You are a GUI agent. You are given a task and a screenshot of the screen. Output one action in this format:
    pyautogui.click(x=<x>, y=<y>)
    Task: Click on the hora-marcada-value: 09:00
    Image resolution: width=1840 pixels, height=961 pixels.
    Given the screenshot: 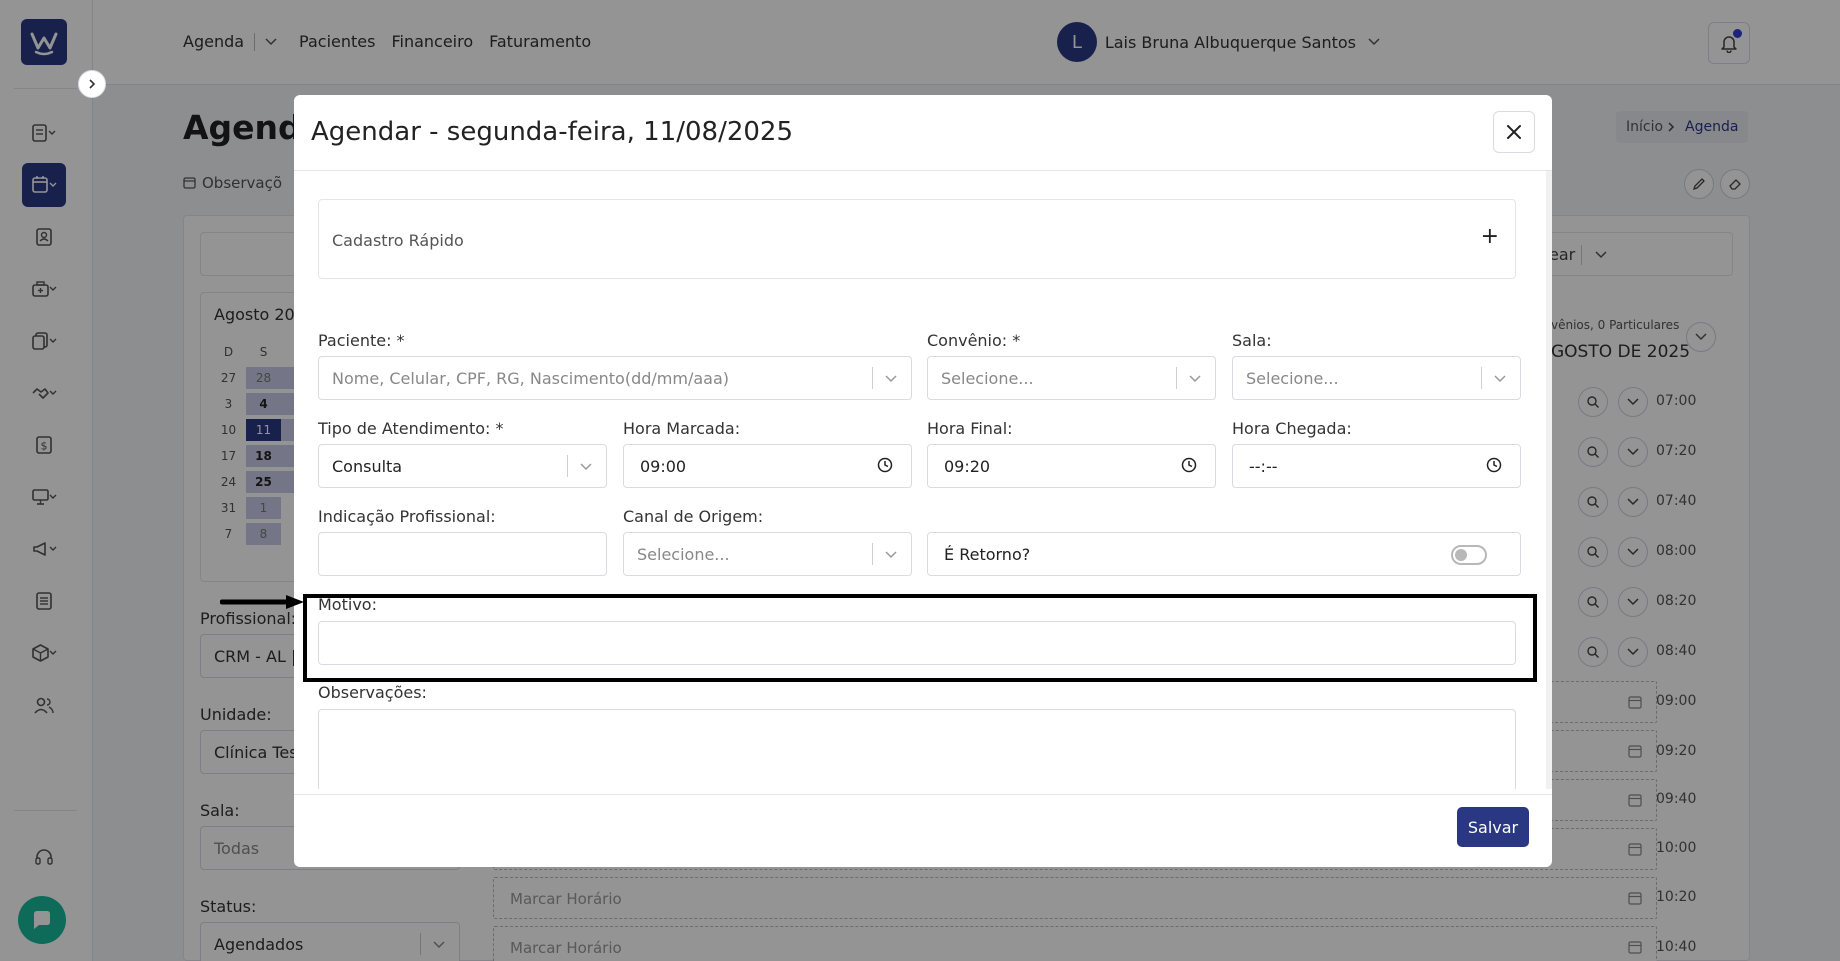 What is the action you would take?
    pyautogui.click(x=663, y=466)
    